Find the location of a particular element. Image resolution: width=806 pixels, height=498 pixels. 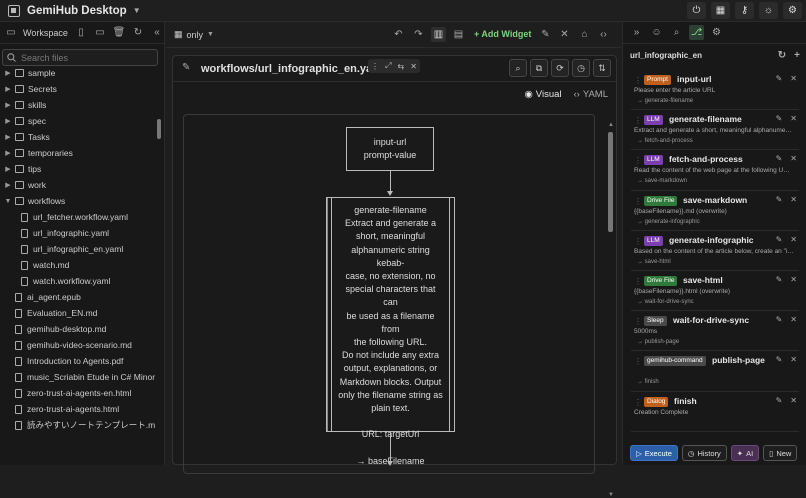

plugin-icon: ⚙ is located at coordinates (716, 32).